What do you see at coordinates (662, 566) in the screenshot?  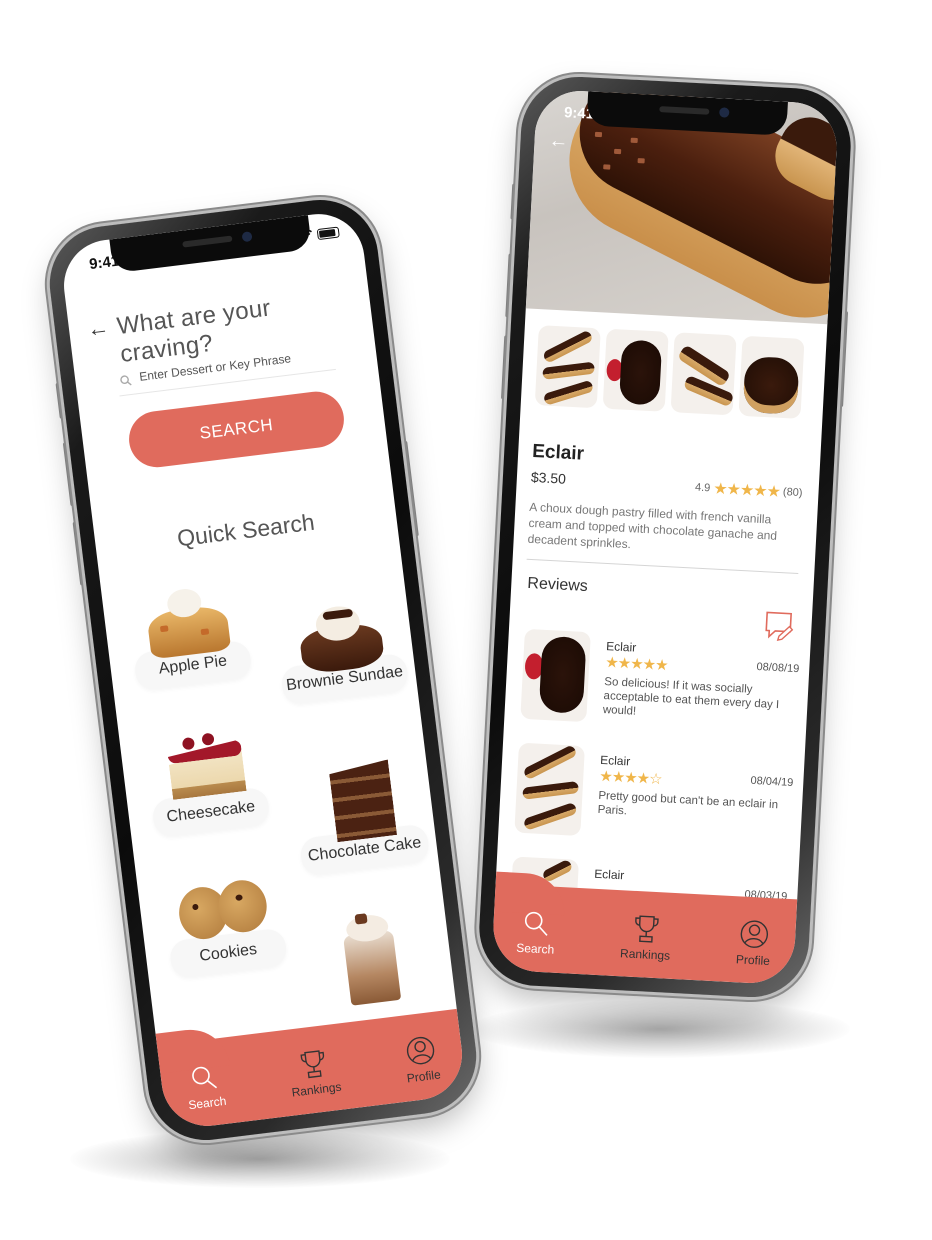 I see `divider` at bounding box center [662, 566].